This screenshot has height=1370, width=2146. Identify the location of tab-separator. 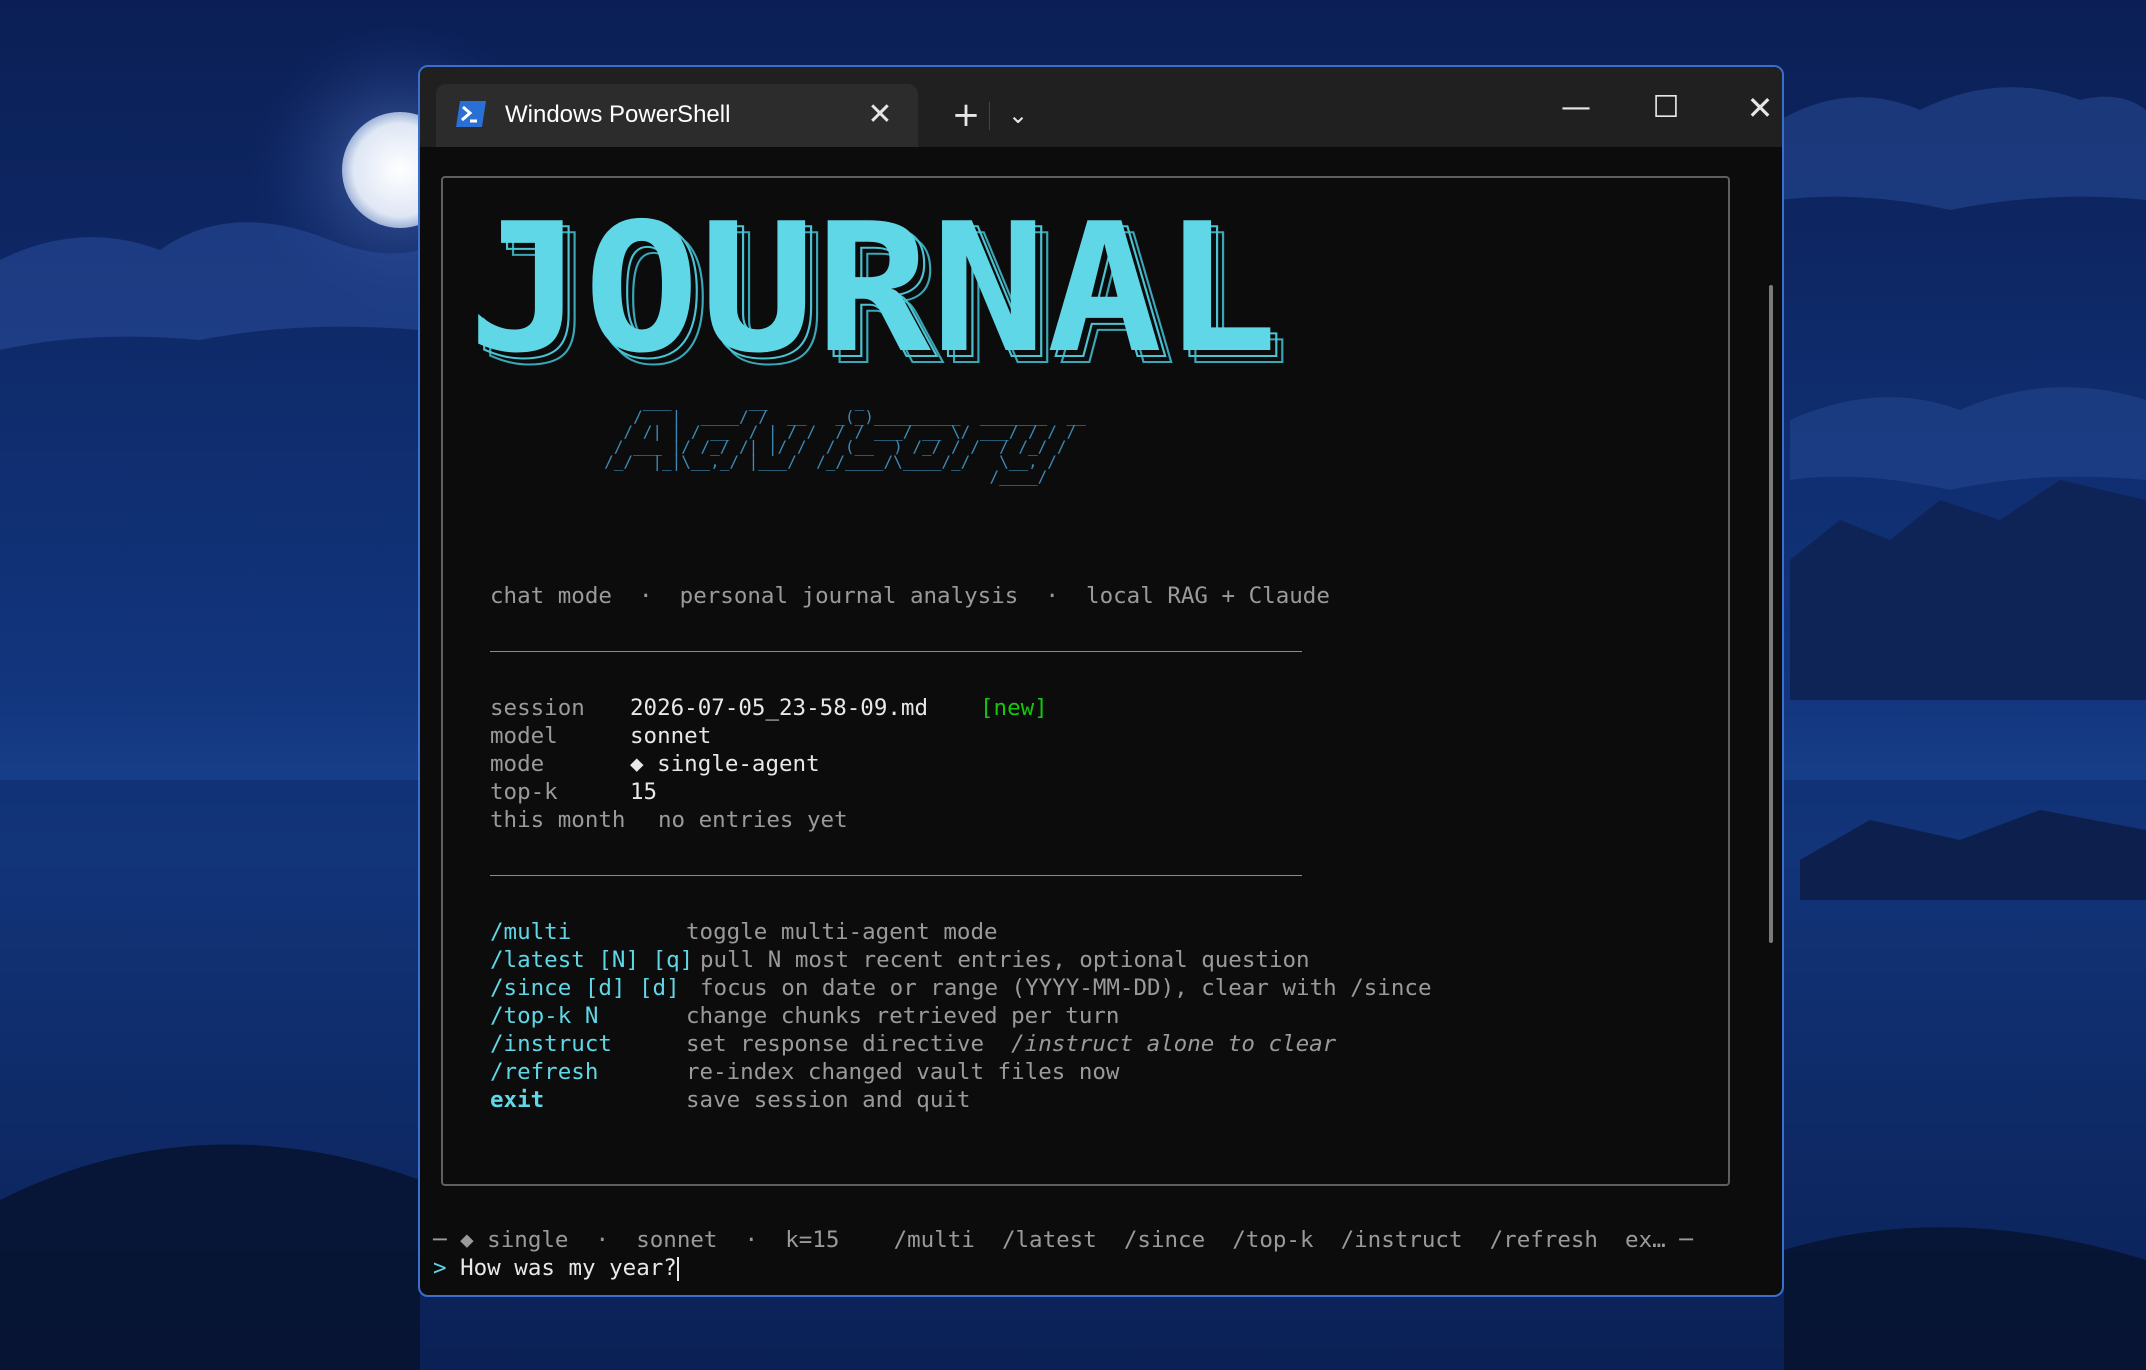
(989, 116).